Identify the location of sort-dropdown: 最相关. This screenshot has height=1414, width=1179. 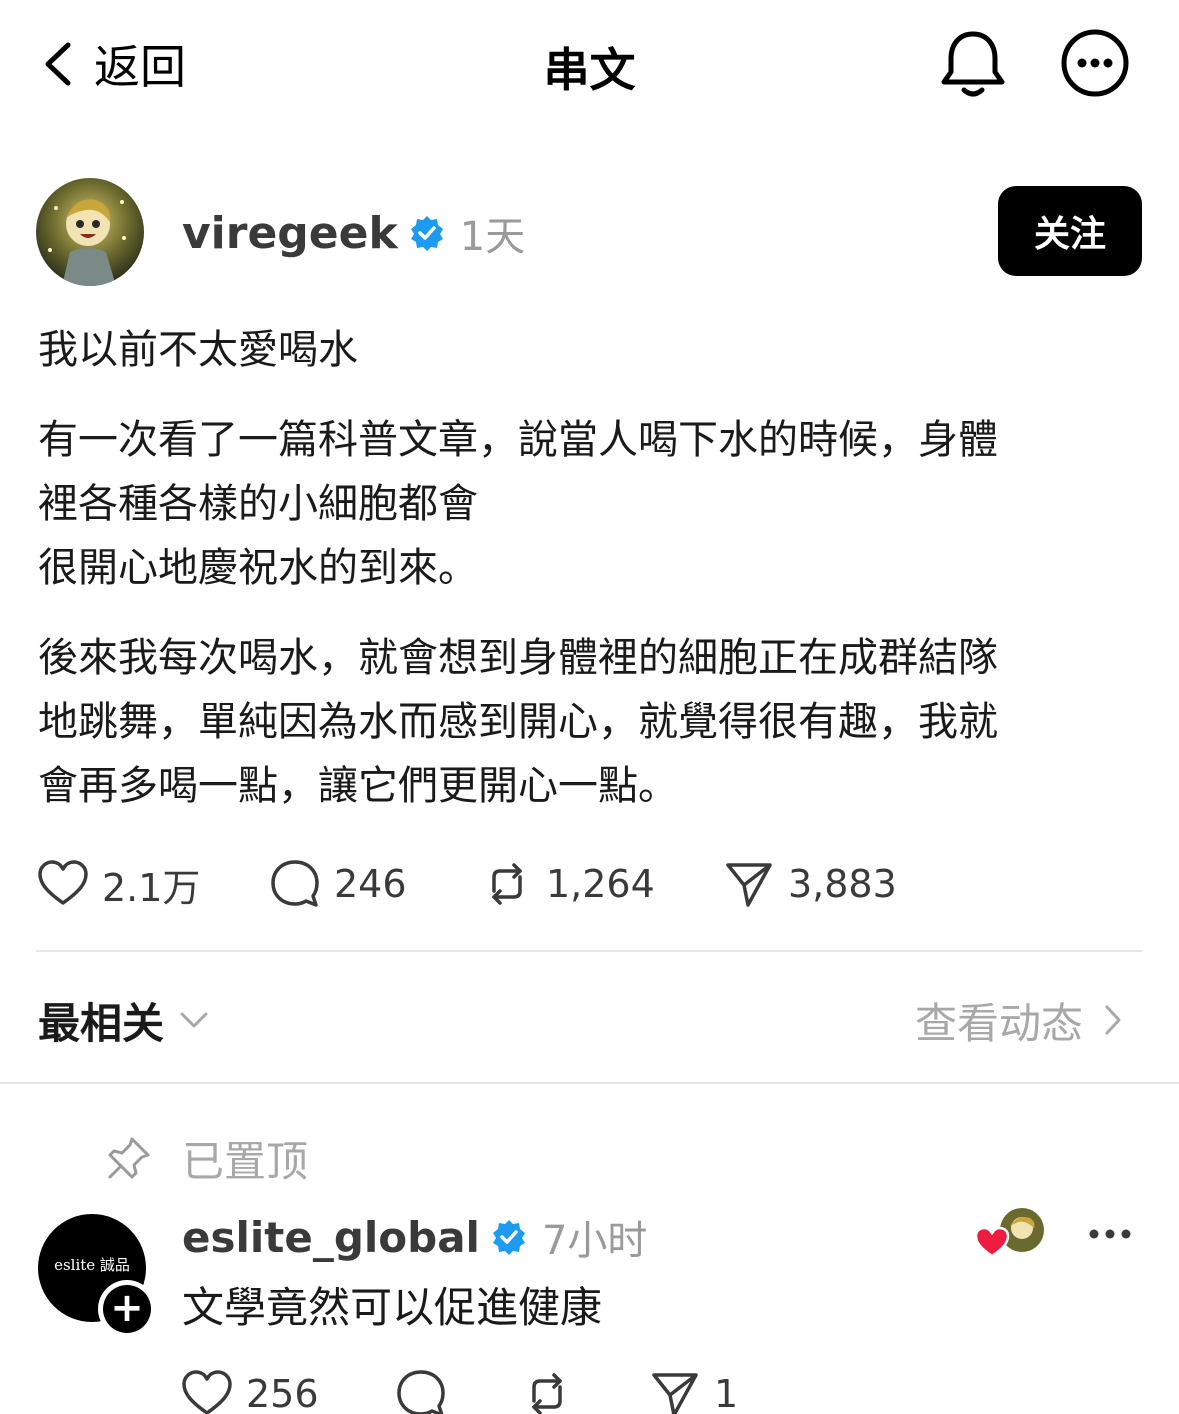
(124, 1020).